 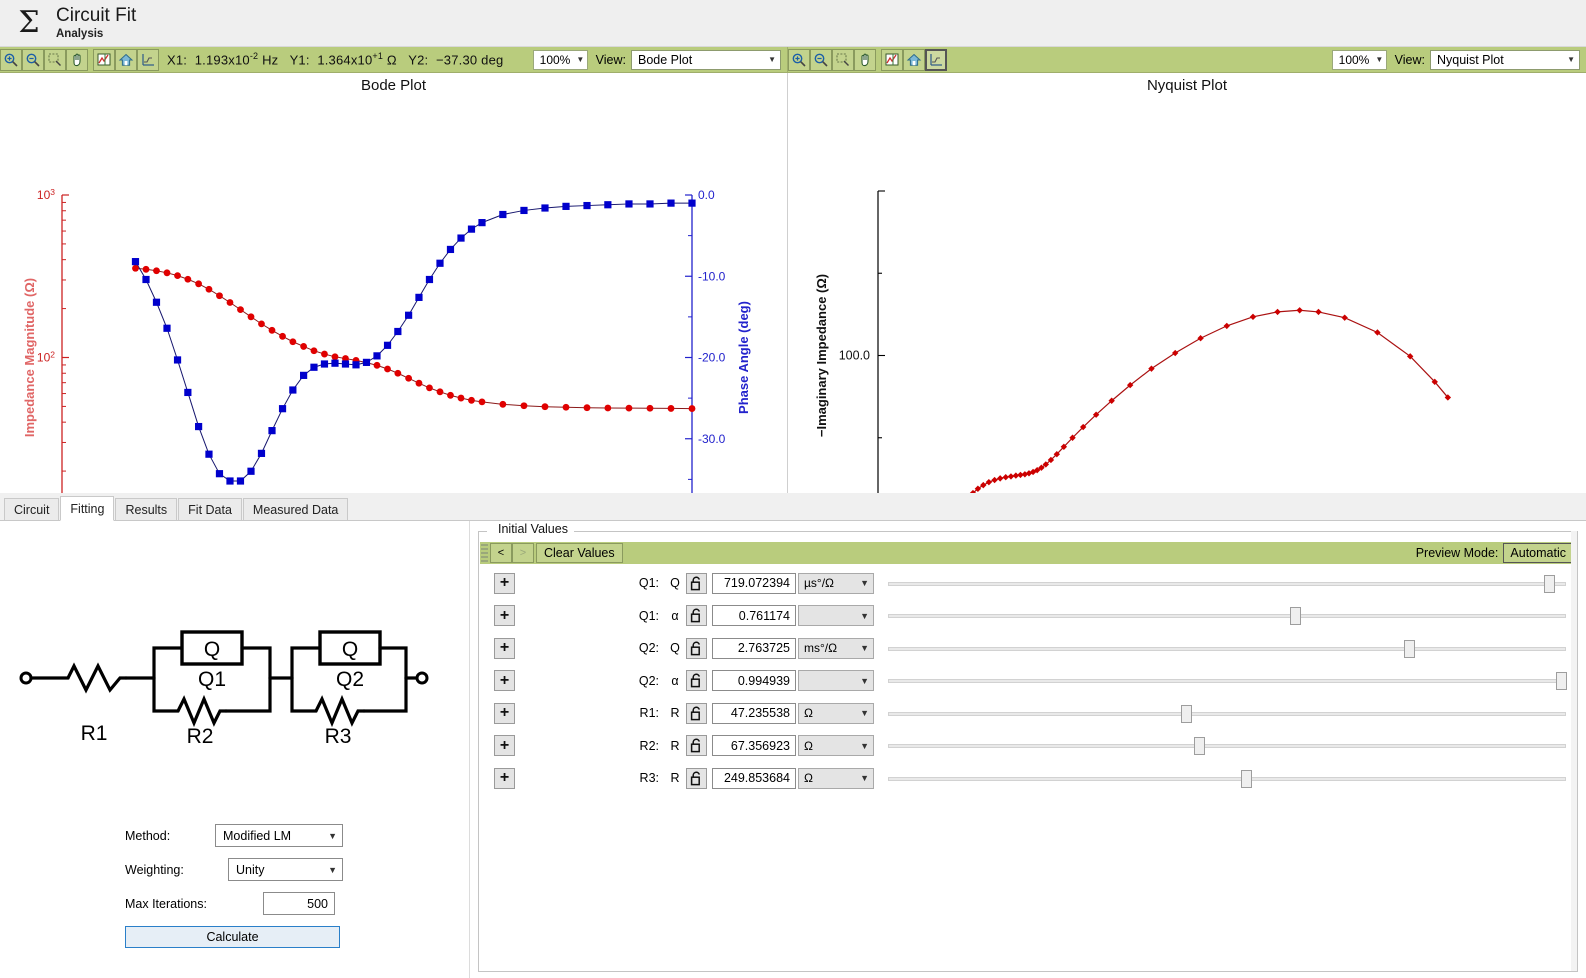 What do you see at coordinates (579, 553) in the screenshot?
I see `clear-values-button: Clear Values` at bounding box center [579, 553].